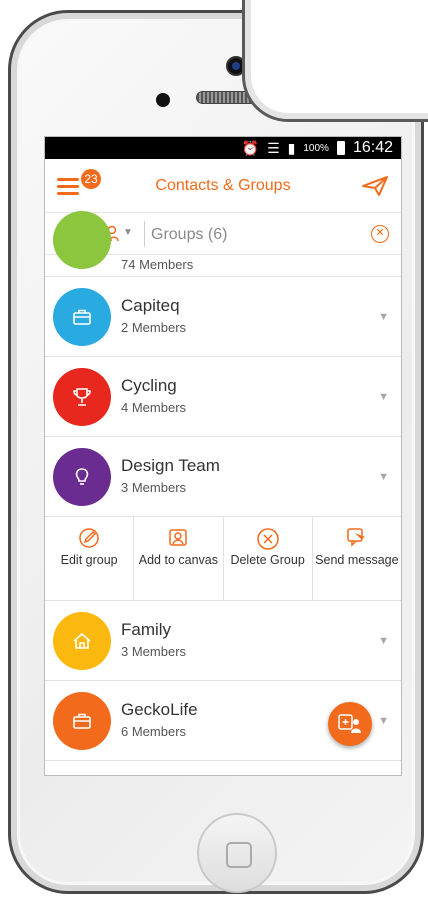 This screenshot has height=899, width=428. What do you see at coordinates (157, 264) in the screenshot?
I see `member-count: 74 Members` at bounding box center [157, 264].